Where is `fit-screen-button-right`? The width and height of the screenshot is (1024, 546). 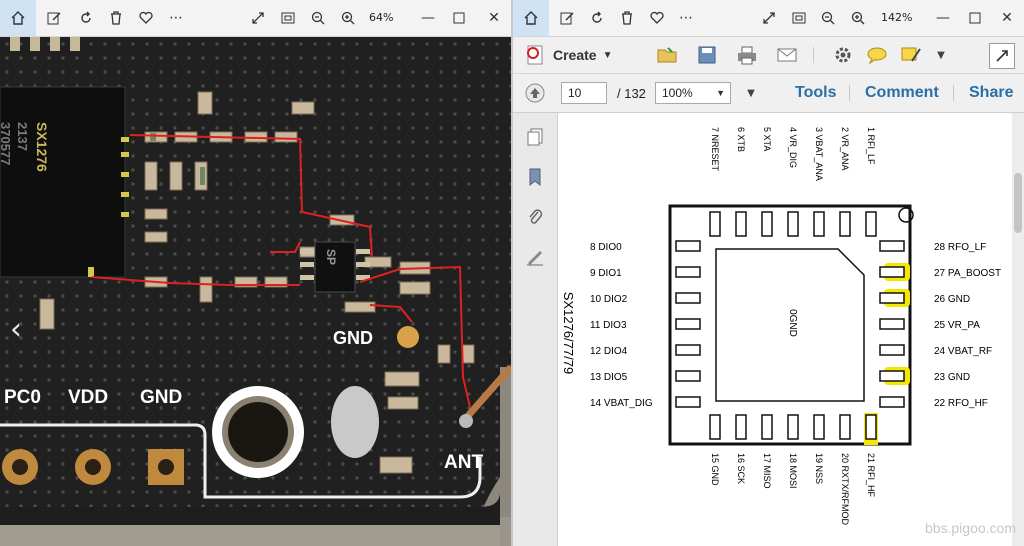 fit-screen-button-right is located at coordinates (799, 18).